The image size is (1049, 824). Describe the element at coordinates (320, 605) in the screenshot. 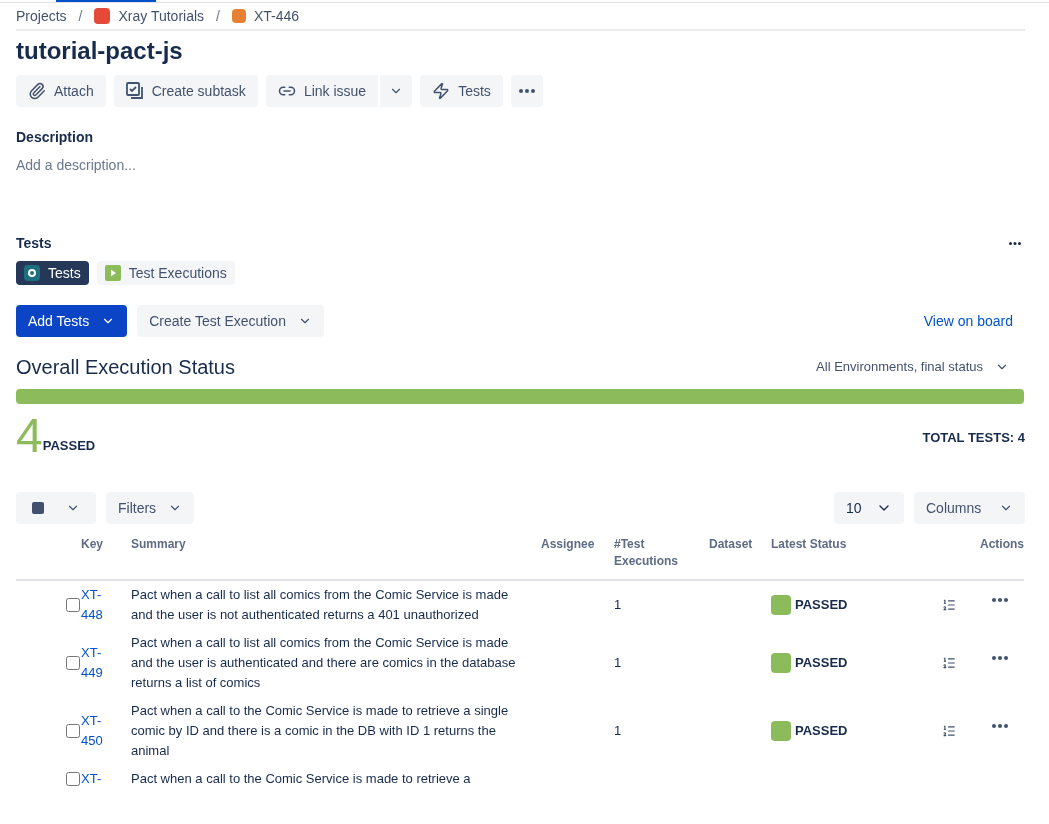

I see `test-summary: Pact when a call to list all comics from the Comic Service is made and the user is not authenticated returns a 401 unauthorized` at that location.